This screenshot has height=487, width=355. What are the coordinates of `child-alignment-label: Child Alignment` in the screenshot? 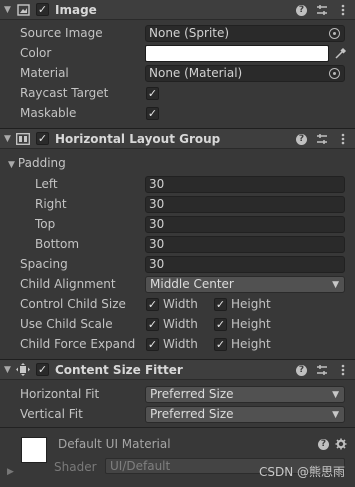 It's located at (68, 284).